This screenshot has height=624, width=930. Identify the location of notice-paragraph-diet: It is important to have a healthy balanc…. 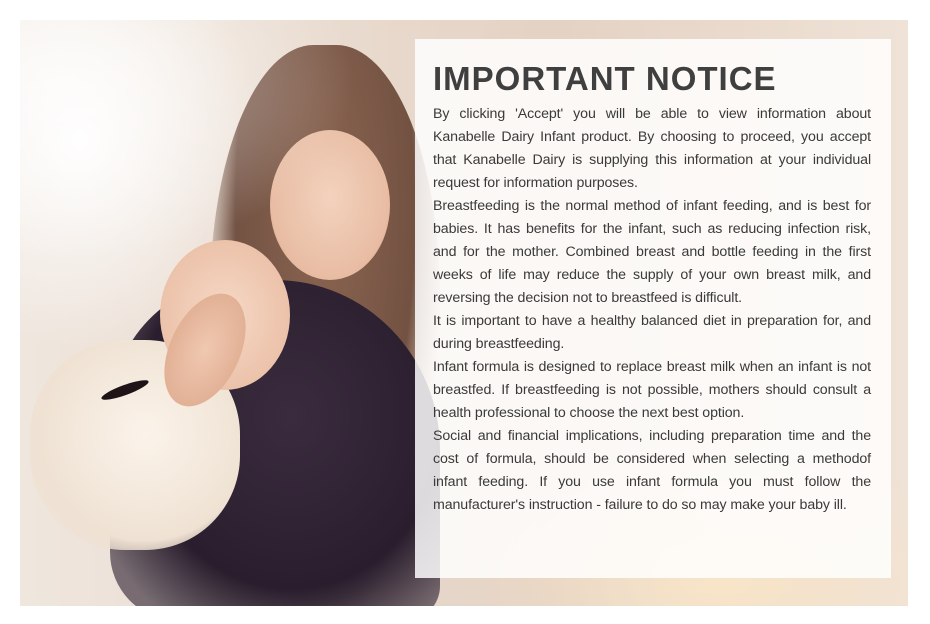
(652, 332).